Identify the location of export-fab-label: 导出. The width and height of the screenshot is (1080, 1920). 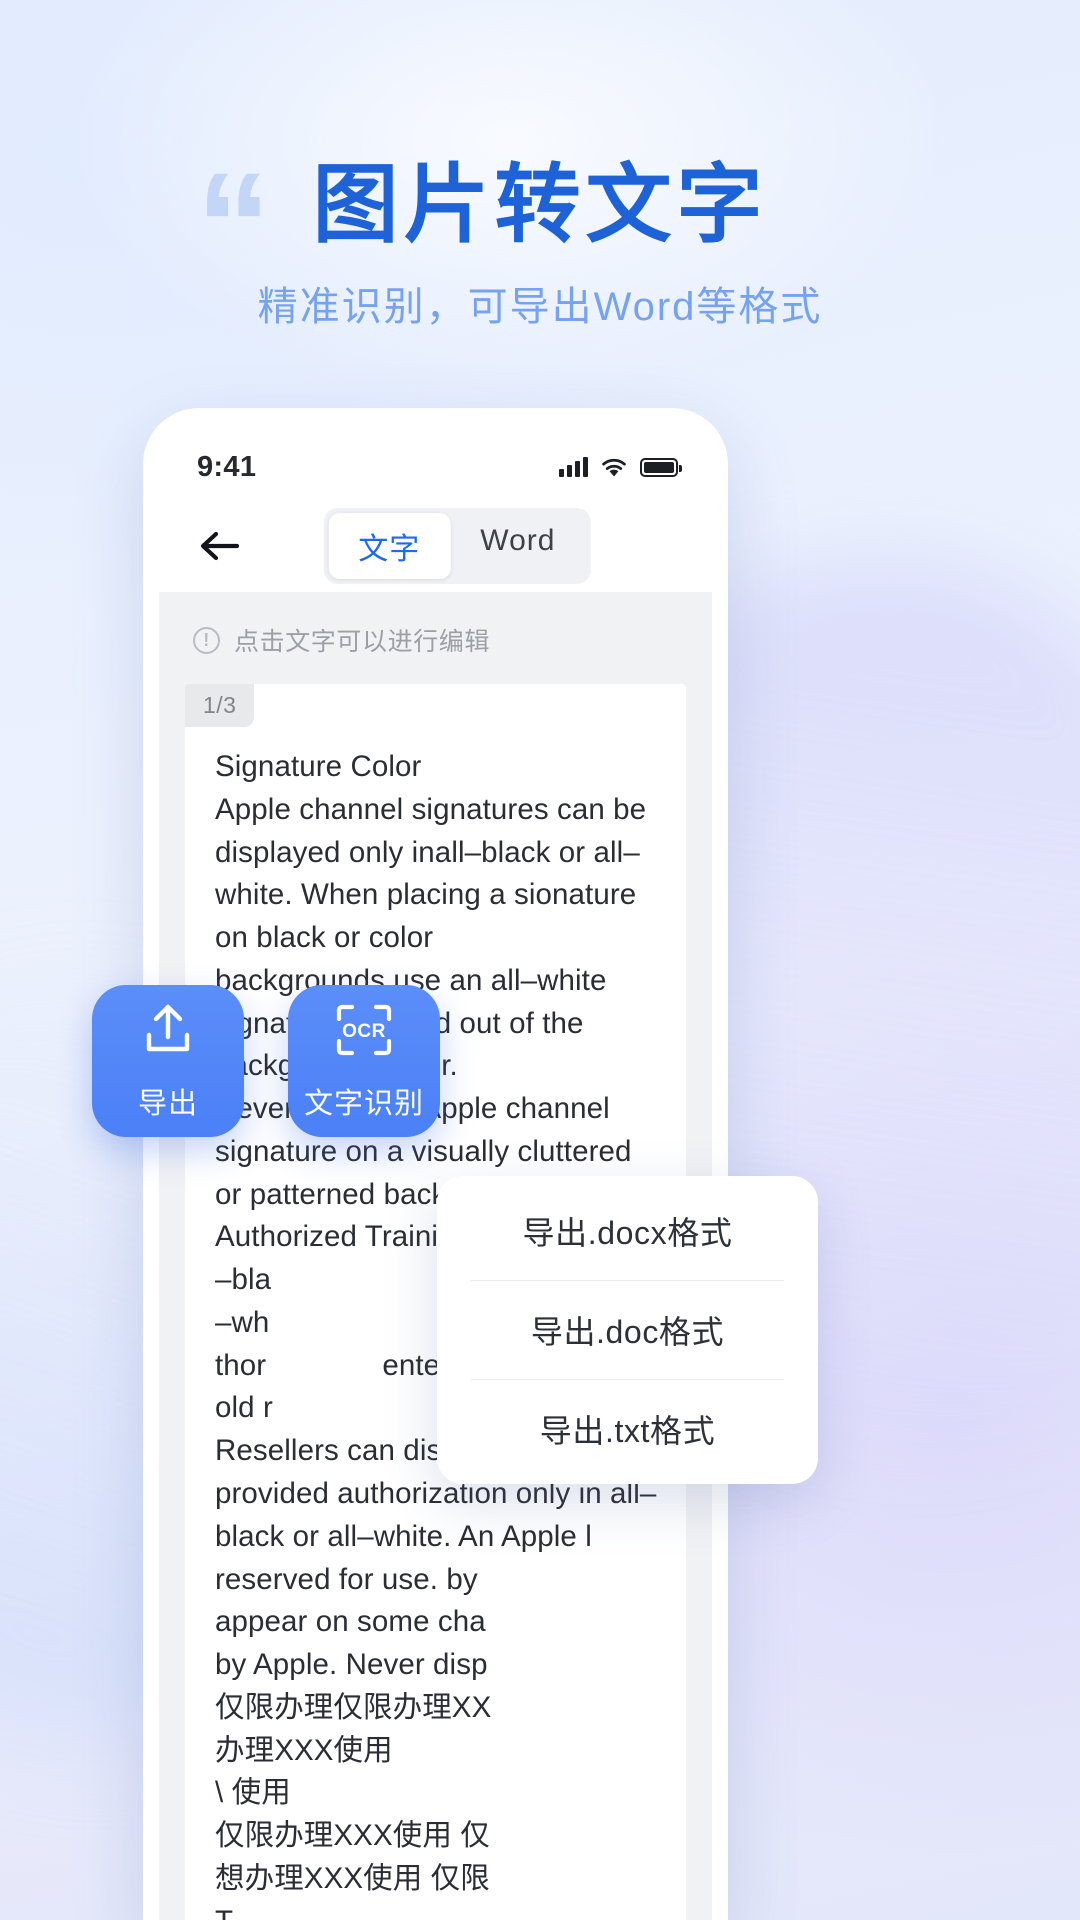
(167, 1103).